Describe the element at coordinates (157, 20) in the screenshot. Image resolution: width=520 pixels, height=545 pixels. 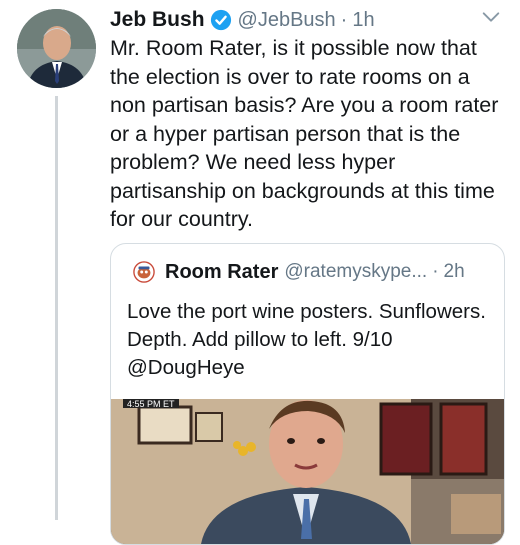
I see `author-name: Jeb Bush` at that location.